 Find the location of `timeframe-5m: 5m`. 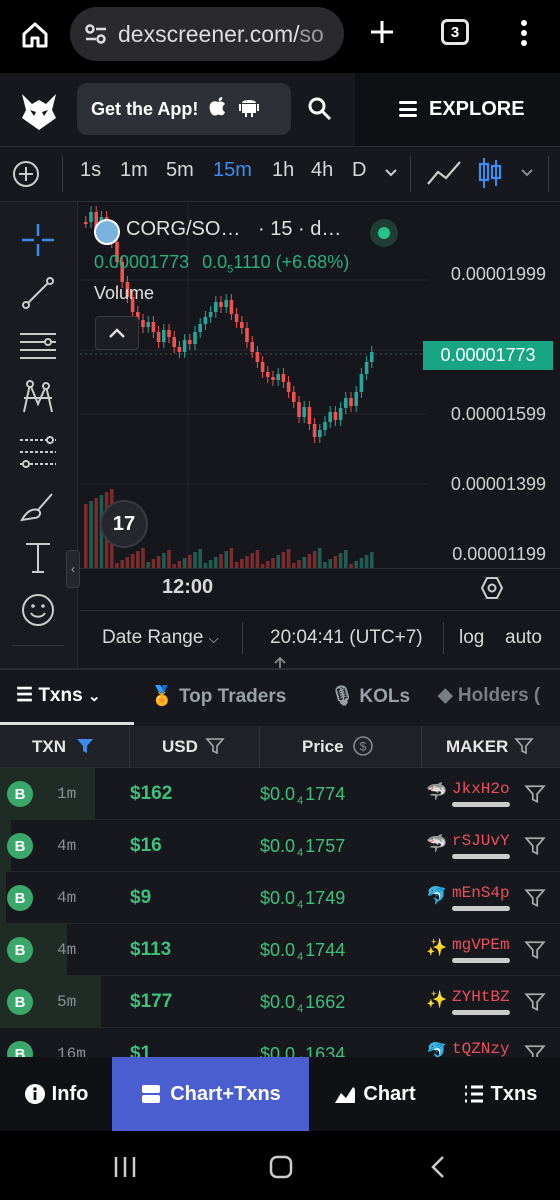

timeframe-5m: 5m is located at coordinates (180, 170).